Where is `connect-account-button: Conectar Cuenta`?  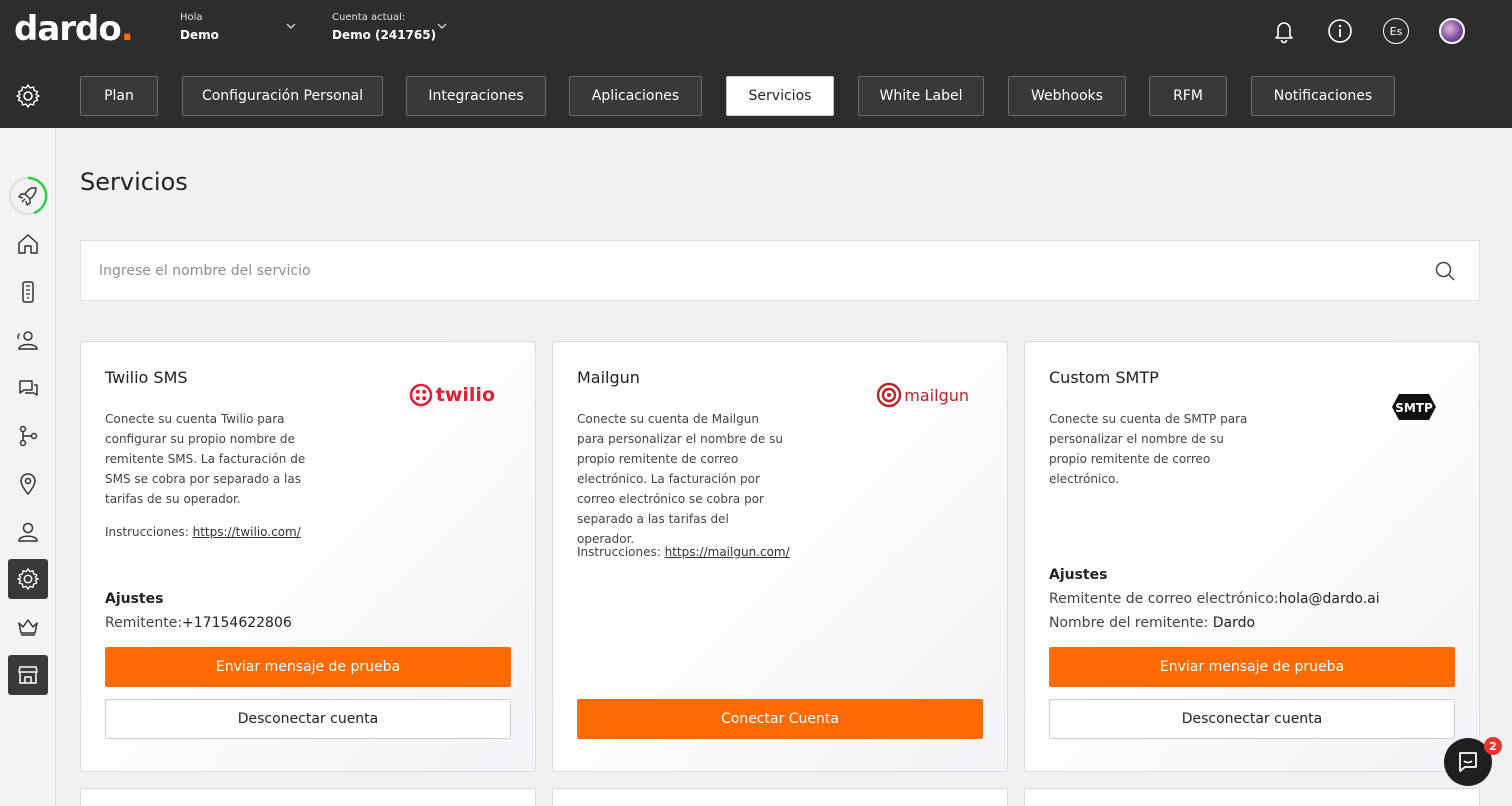 connect-account-button: Conectar Cuenta is located at coordinates (780, 719).